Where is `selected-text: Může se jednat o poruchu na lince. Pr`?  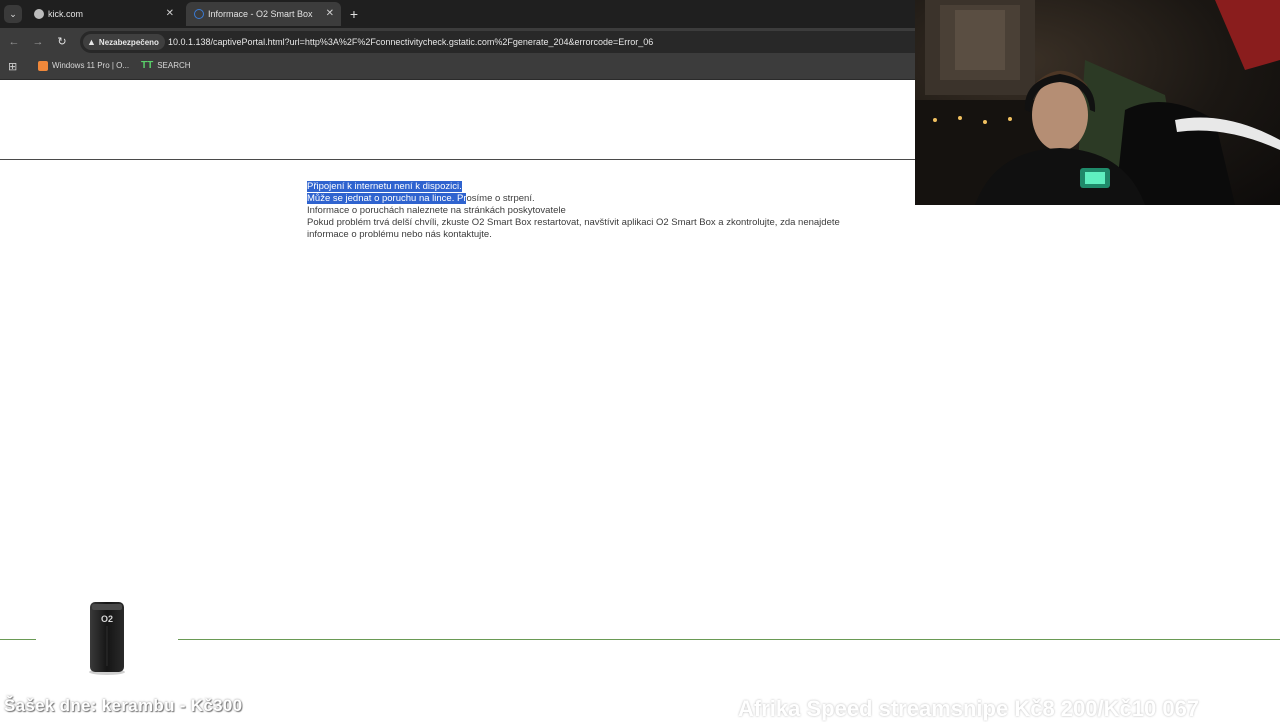 selected-text: Může se jednat o poruchu na lince. Pr is located at coordinates (387, 198).